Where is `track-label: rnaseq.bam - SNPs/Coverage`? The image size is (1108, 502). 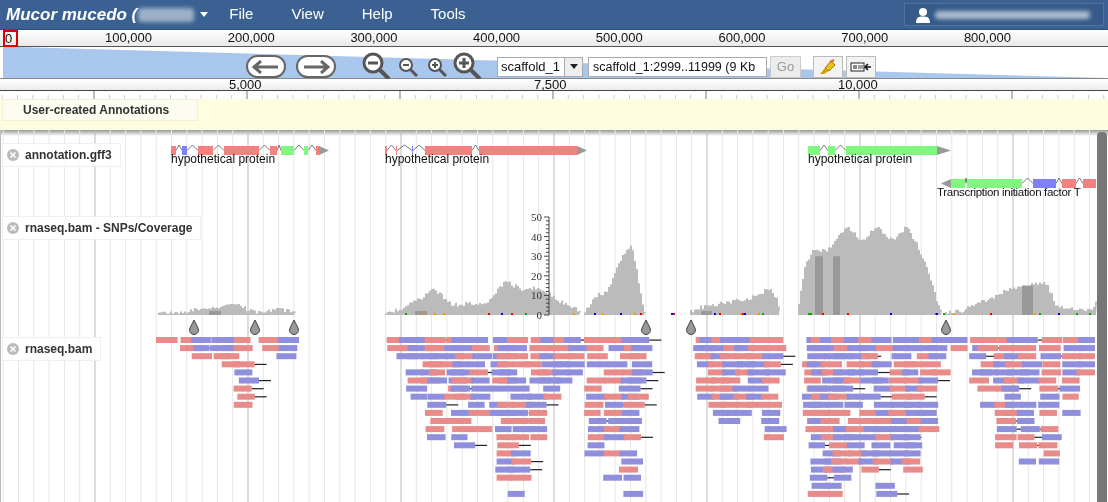
track-label: rnaseq.bam - SNPs/Coverage is located at coordinates (109, 228).